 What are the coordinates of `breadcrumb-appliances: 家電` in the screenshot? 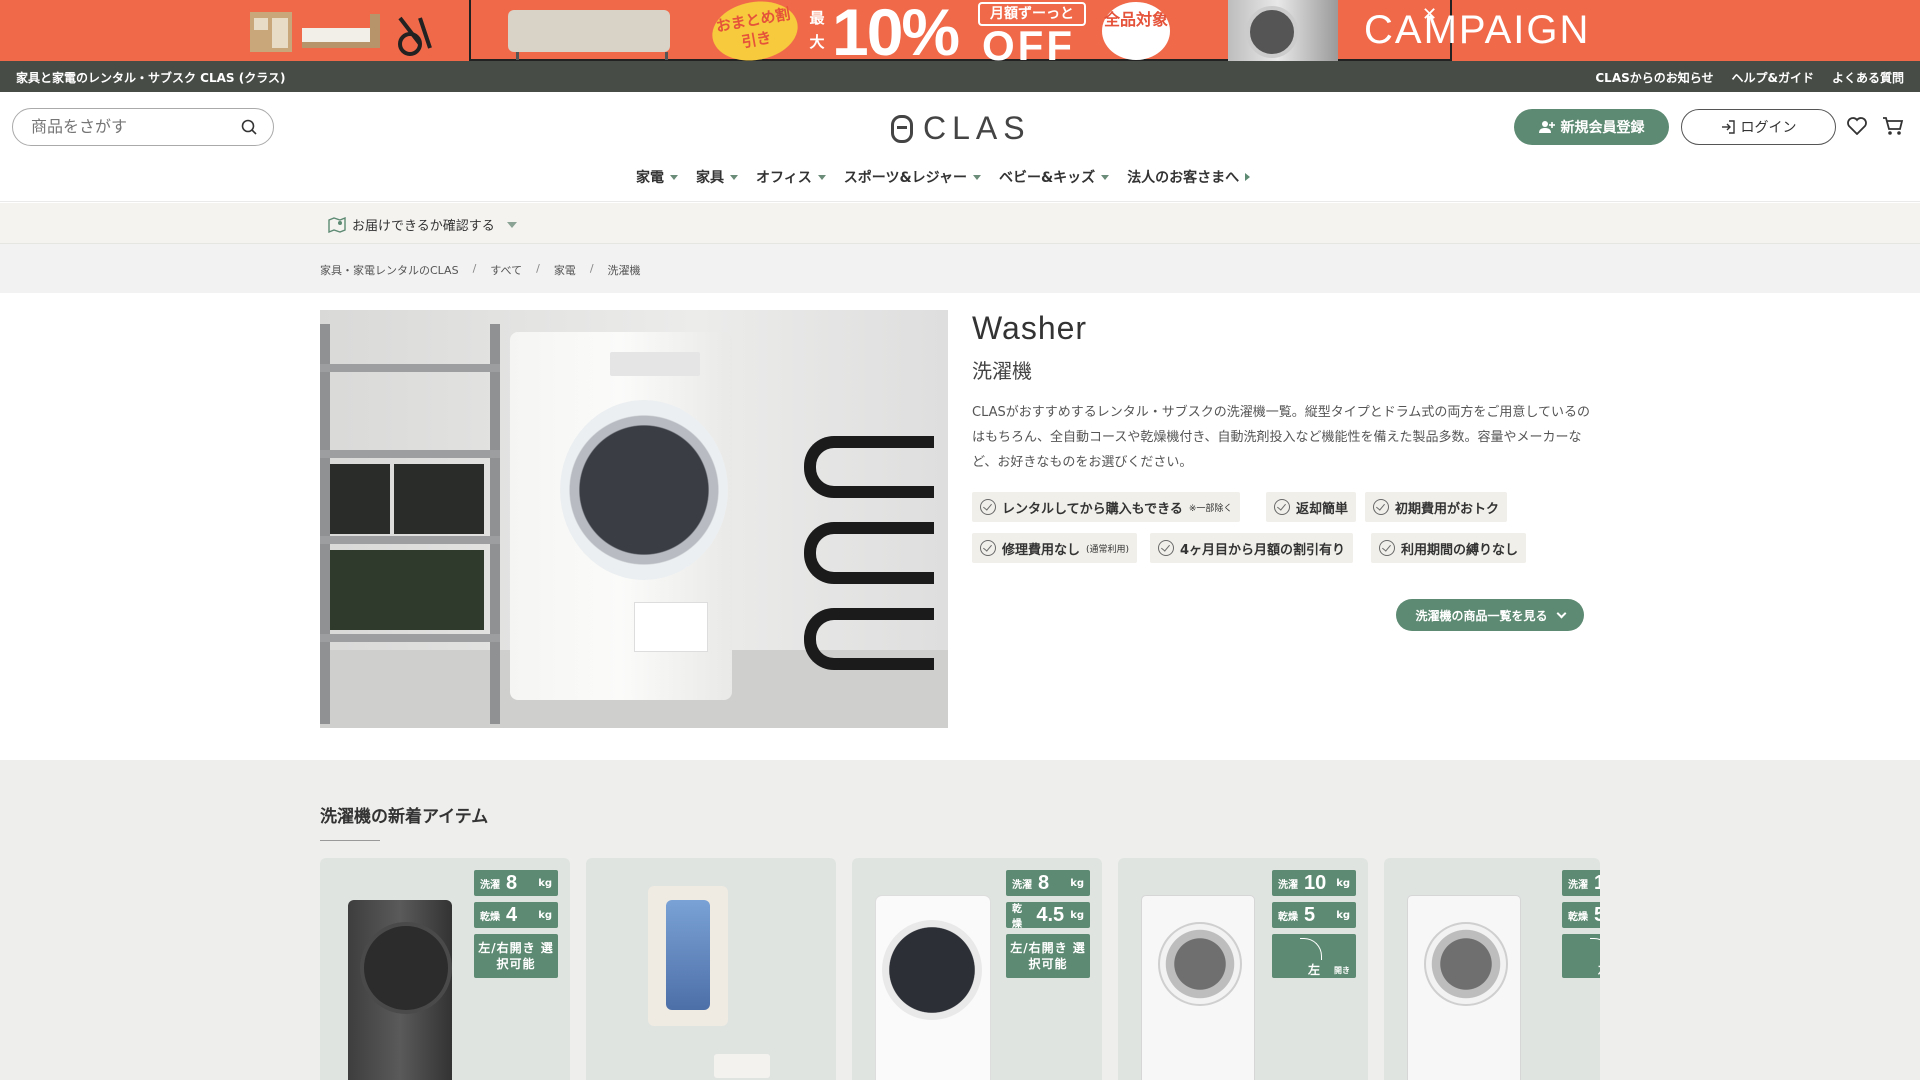 It's located at (565, 270).